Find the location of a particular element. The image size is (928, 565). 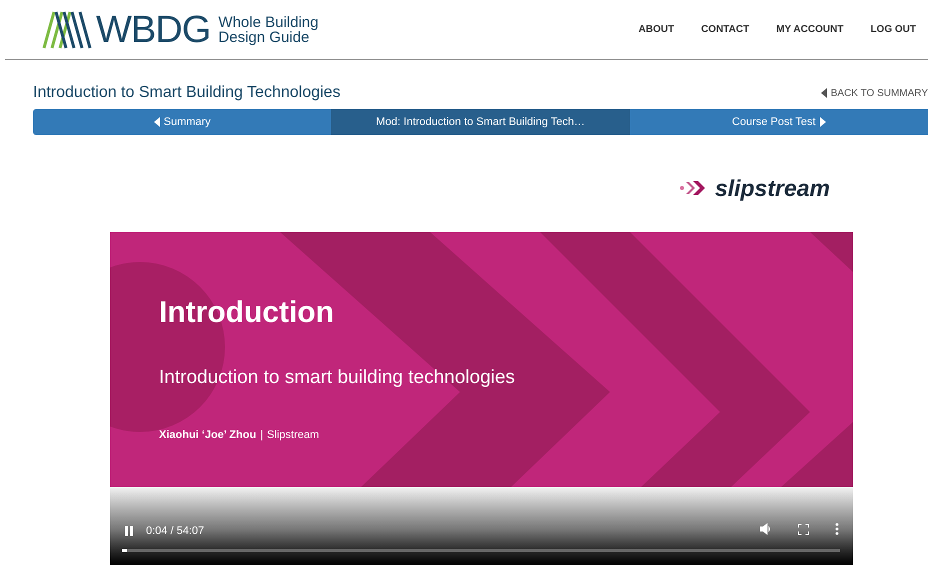

back-link: BACK TO SUMMARY is located at coordinates (874, 93).